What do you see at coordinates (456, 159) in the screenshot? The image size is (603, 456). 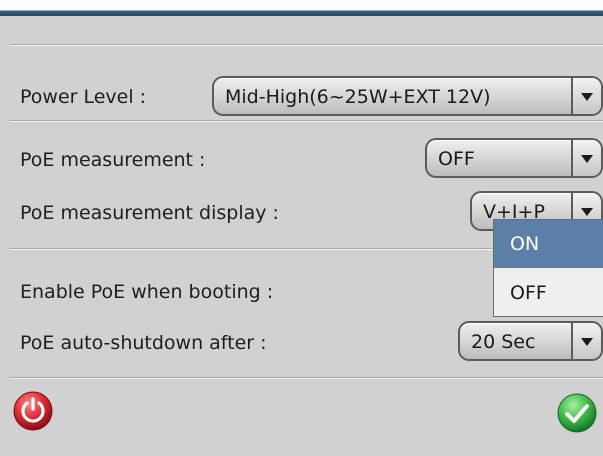 I see `poe-measurement-value: OFF` at bounding box center [456, 159].